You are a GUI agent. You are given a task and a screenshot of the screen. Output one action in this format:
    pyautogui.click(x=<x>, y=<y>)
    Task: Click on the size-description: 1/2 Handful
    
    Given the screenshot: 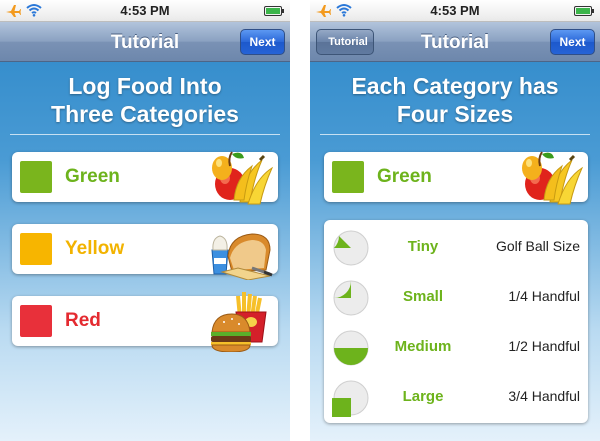 What is the action you would take?
    pyautogui.click(x=544, y=346)
    